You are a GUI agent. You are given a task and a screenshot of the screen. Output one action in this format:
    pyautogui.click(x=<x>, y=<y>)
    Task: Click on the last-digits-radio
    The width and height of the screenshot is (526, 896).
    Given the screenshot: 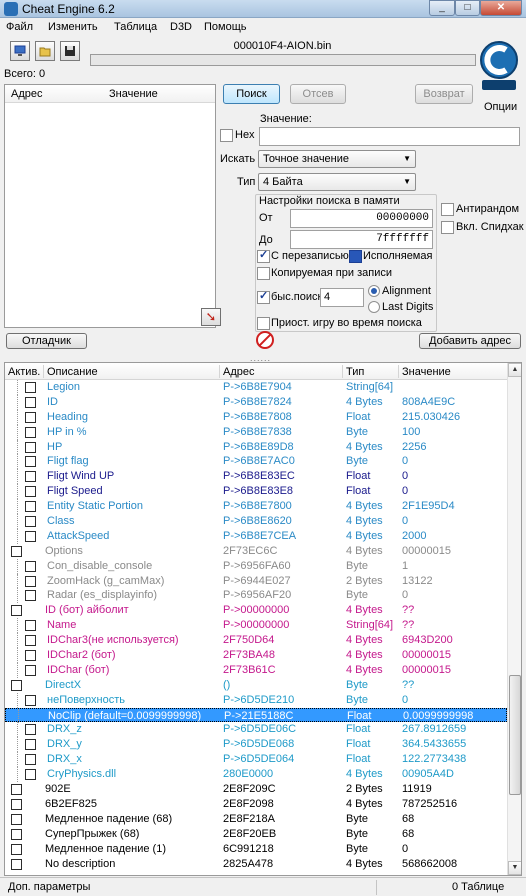 What is the action you would take?
    pyautogui.click(x=374, y=307)
    